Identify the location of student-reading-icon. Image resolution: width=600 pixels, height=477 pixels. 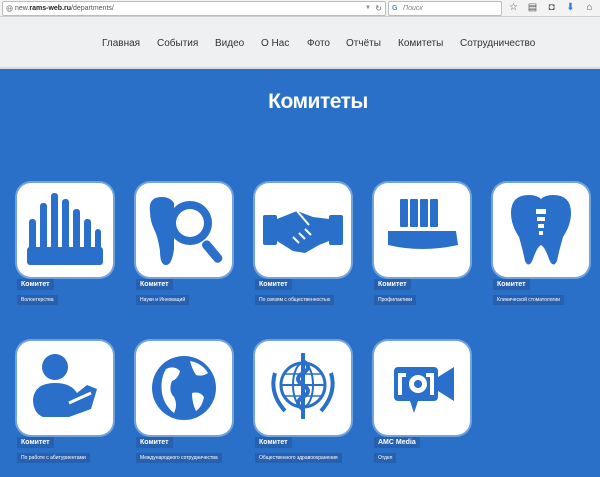
(65, 385).